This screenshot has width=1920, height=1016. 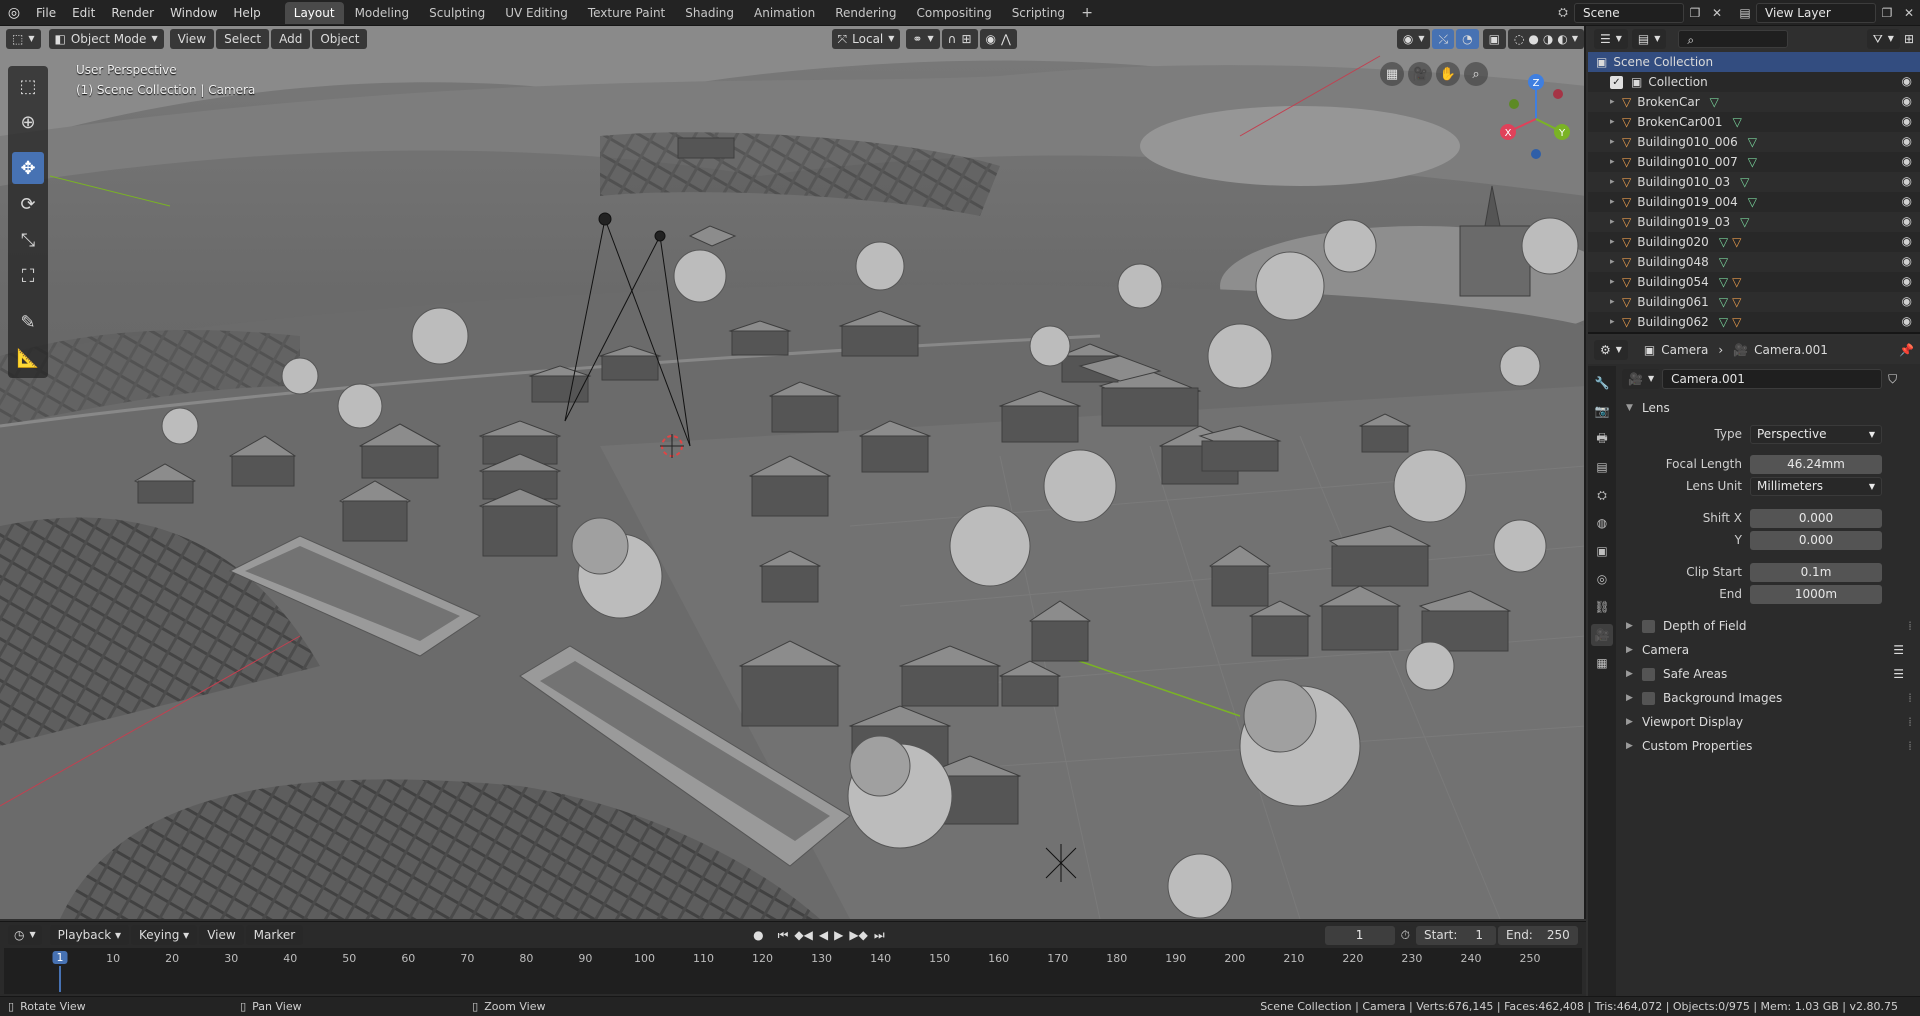 What do you see at coordinates (1420, 74) in the screenshot?
I see `camera-view-icon: 🎥` at bounding box center [1420, 74].